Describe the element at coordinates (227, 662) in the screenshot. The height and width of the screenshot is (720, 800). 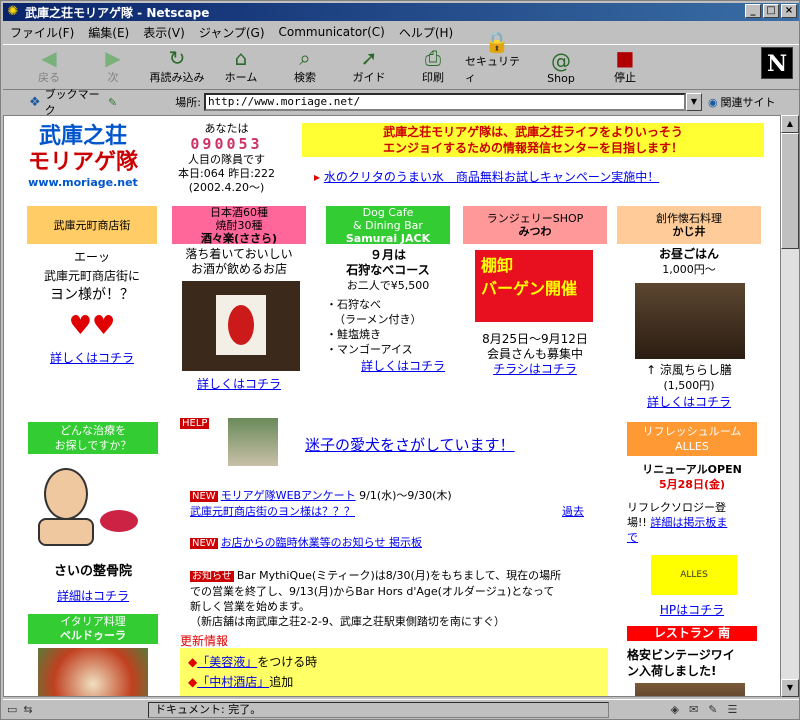
I see `update-link-1: 「美容液」` at that location.